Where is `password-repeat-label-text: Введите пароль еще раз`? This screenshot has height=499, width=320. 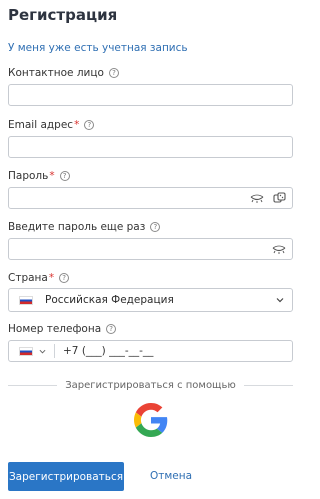
password-repeat-label-text: Введите пароль еще раз is located at coordinates (77, 227).